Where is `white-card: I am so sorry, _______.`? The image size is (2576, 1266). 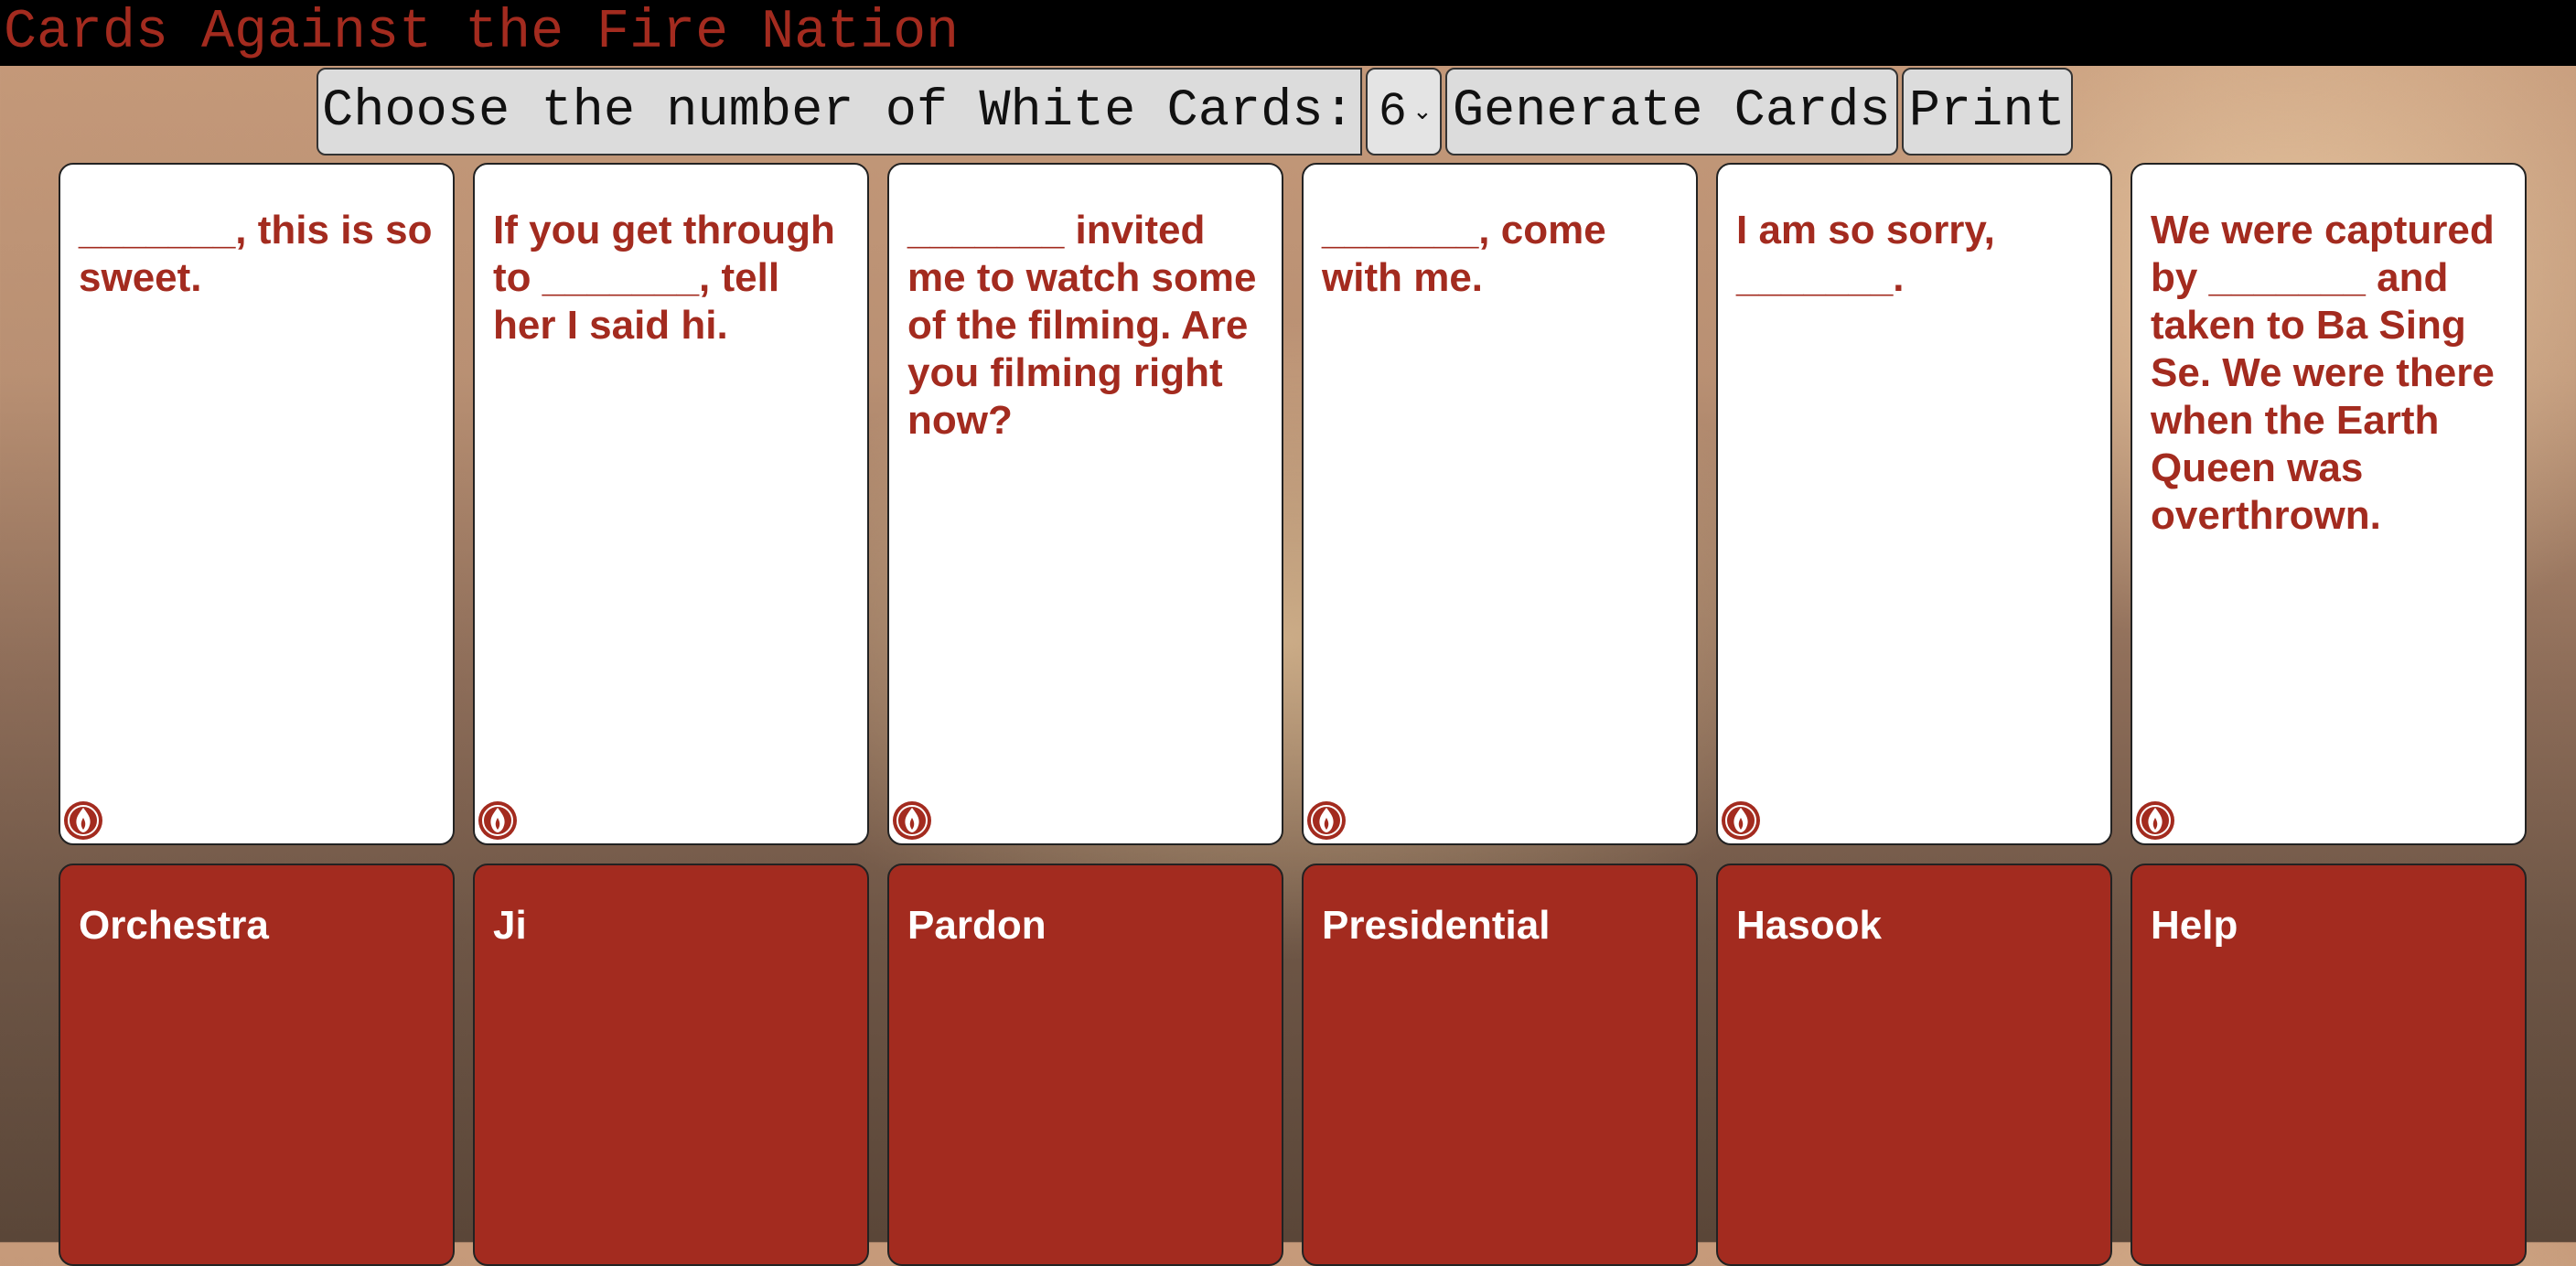
white-card: I am so sorry, _______. is located at coordinates (1914, 504).